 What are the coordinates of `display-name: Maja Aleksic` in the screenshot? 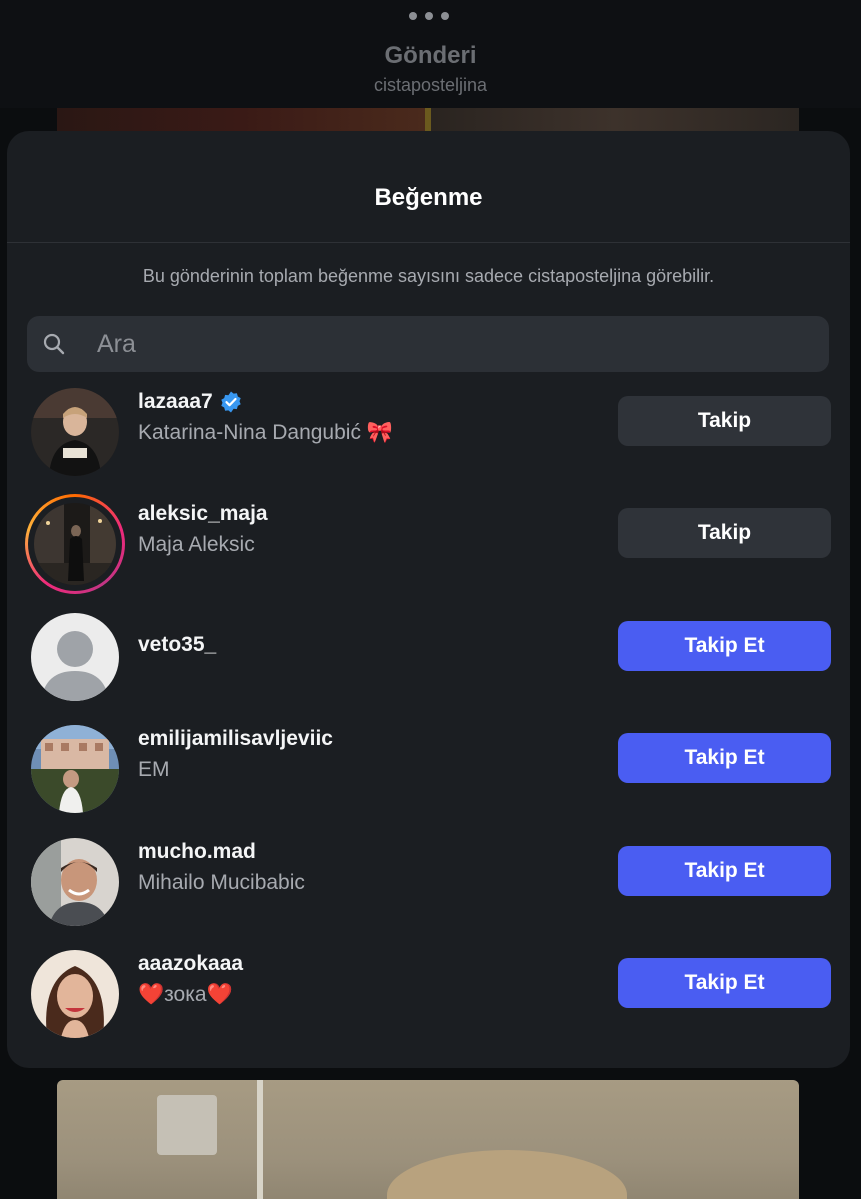 It's located at (196, 544).